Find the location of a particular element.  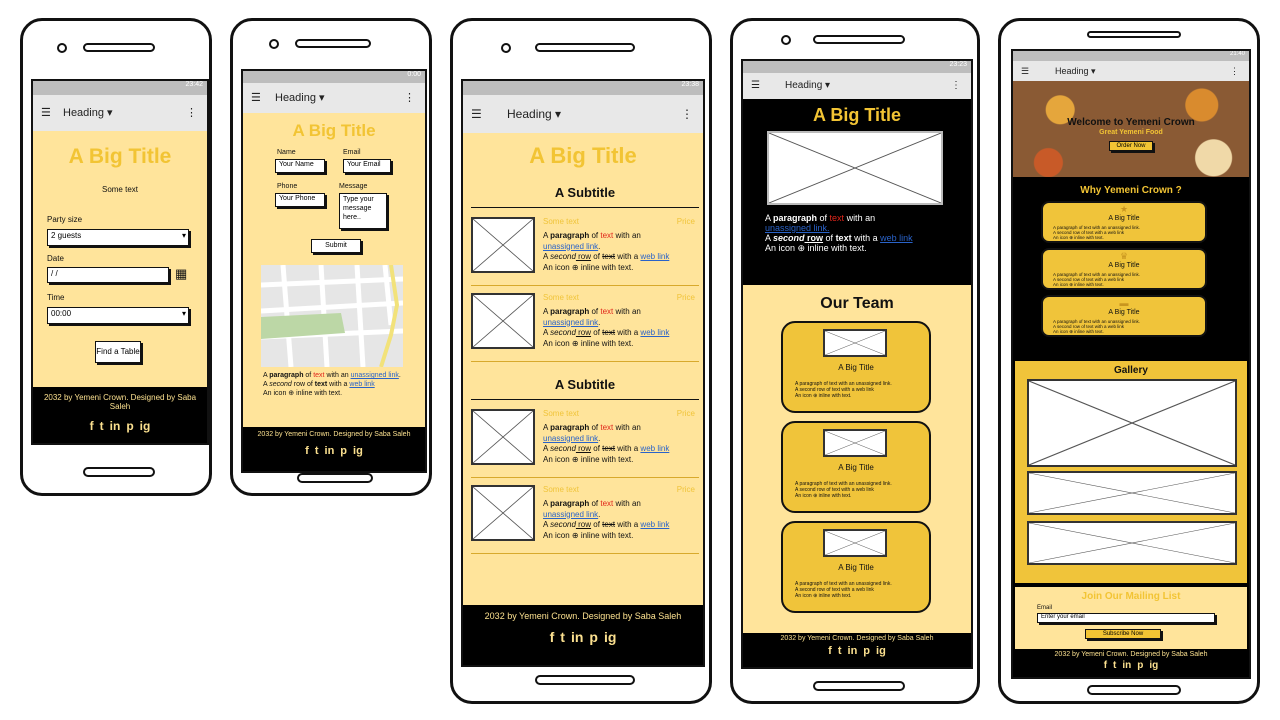

home-button is located at coordinates (585, 680).